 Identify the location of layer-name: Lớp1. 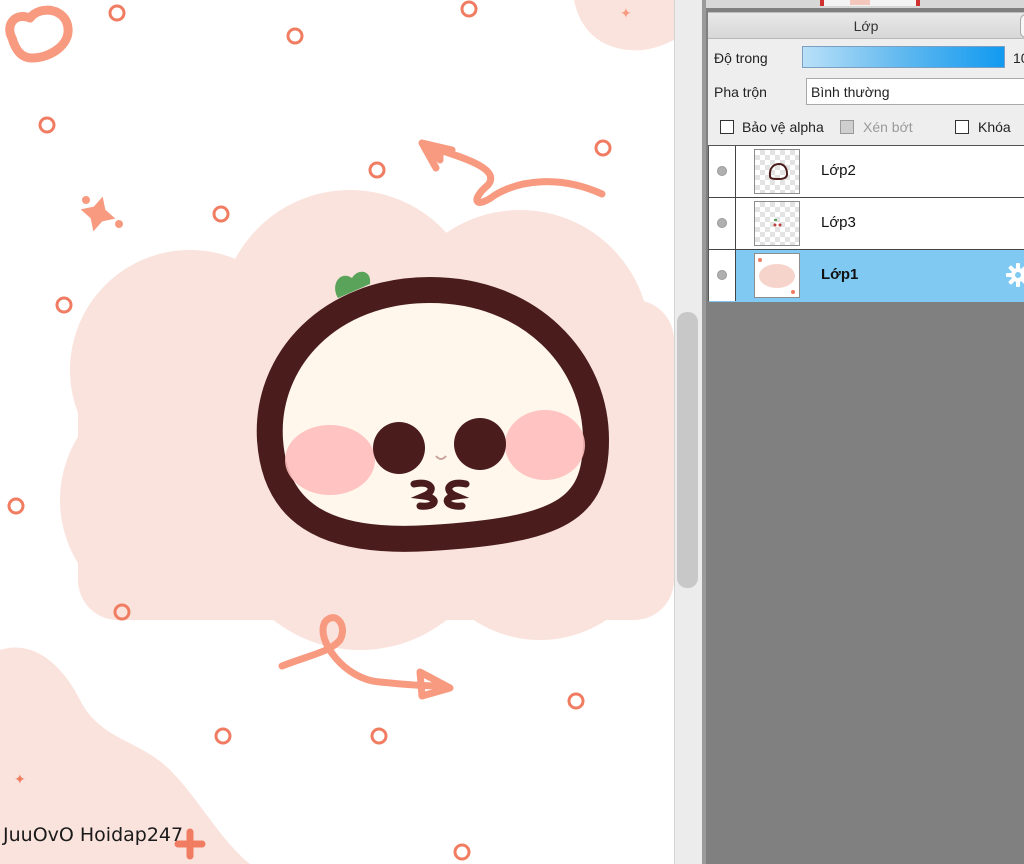
(840, 274).